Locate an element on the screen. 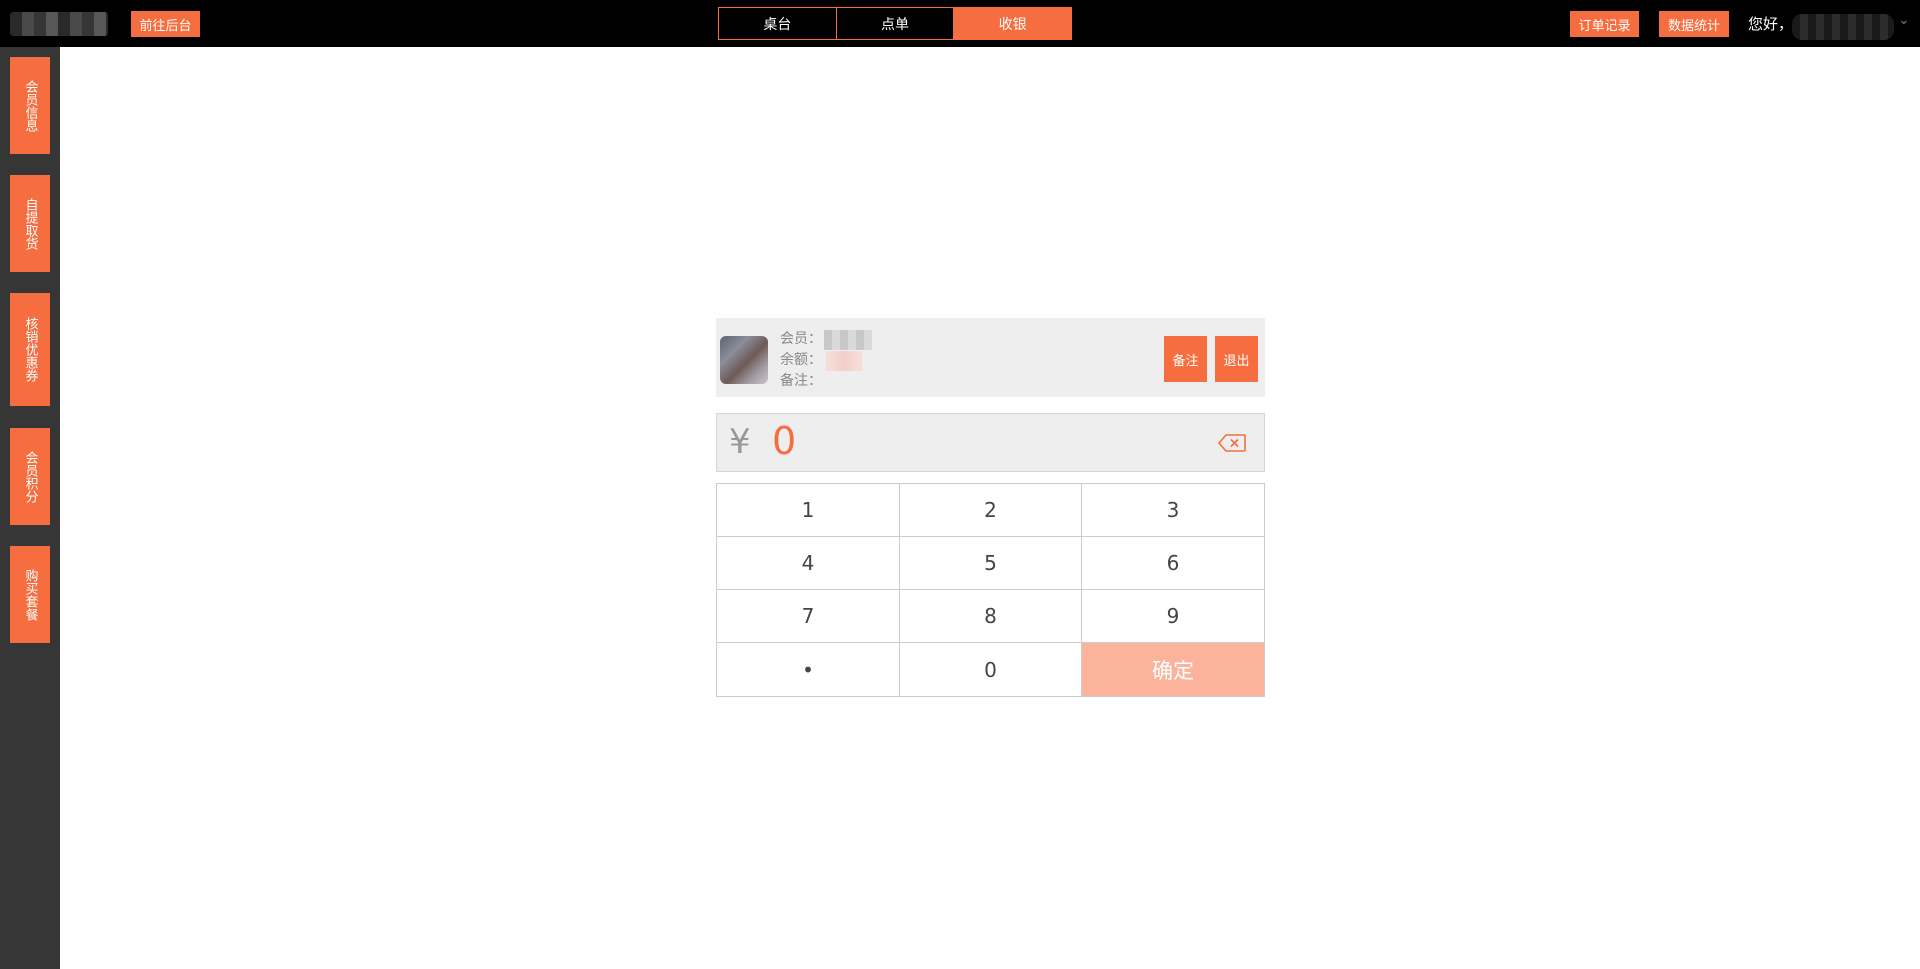 The width and height of the screenshot is (1920, 969). key-decimal: • is located at coordinates (808, 669).